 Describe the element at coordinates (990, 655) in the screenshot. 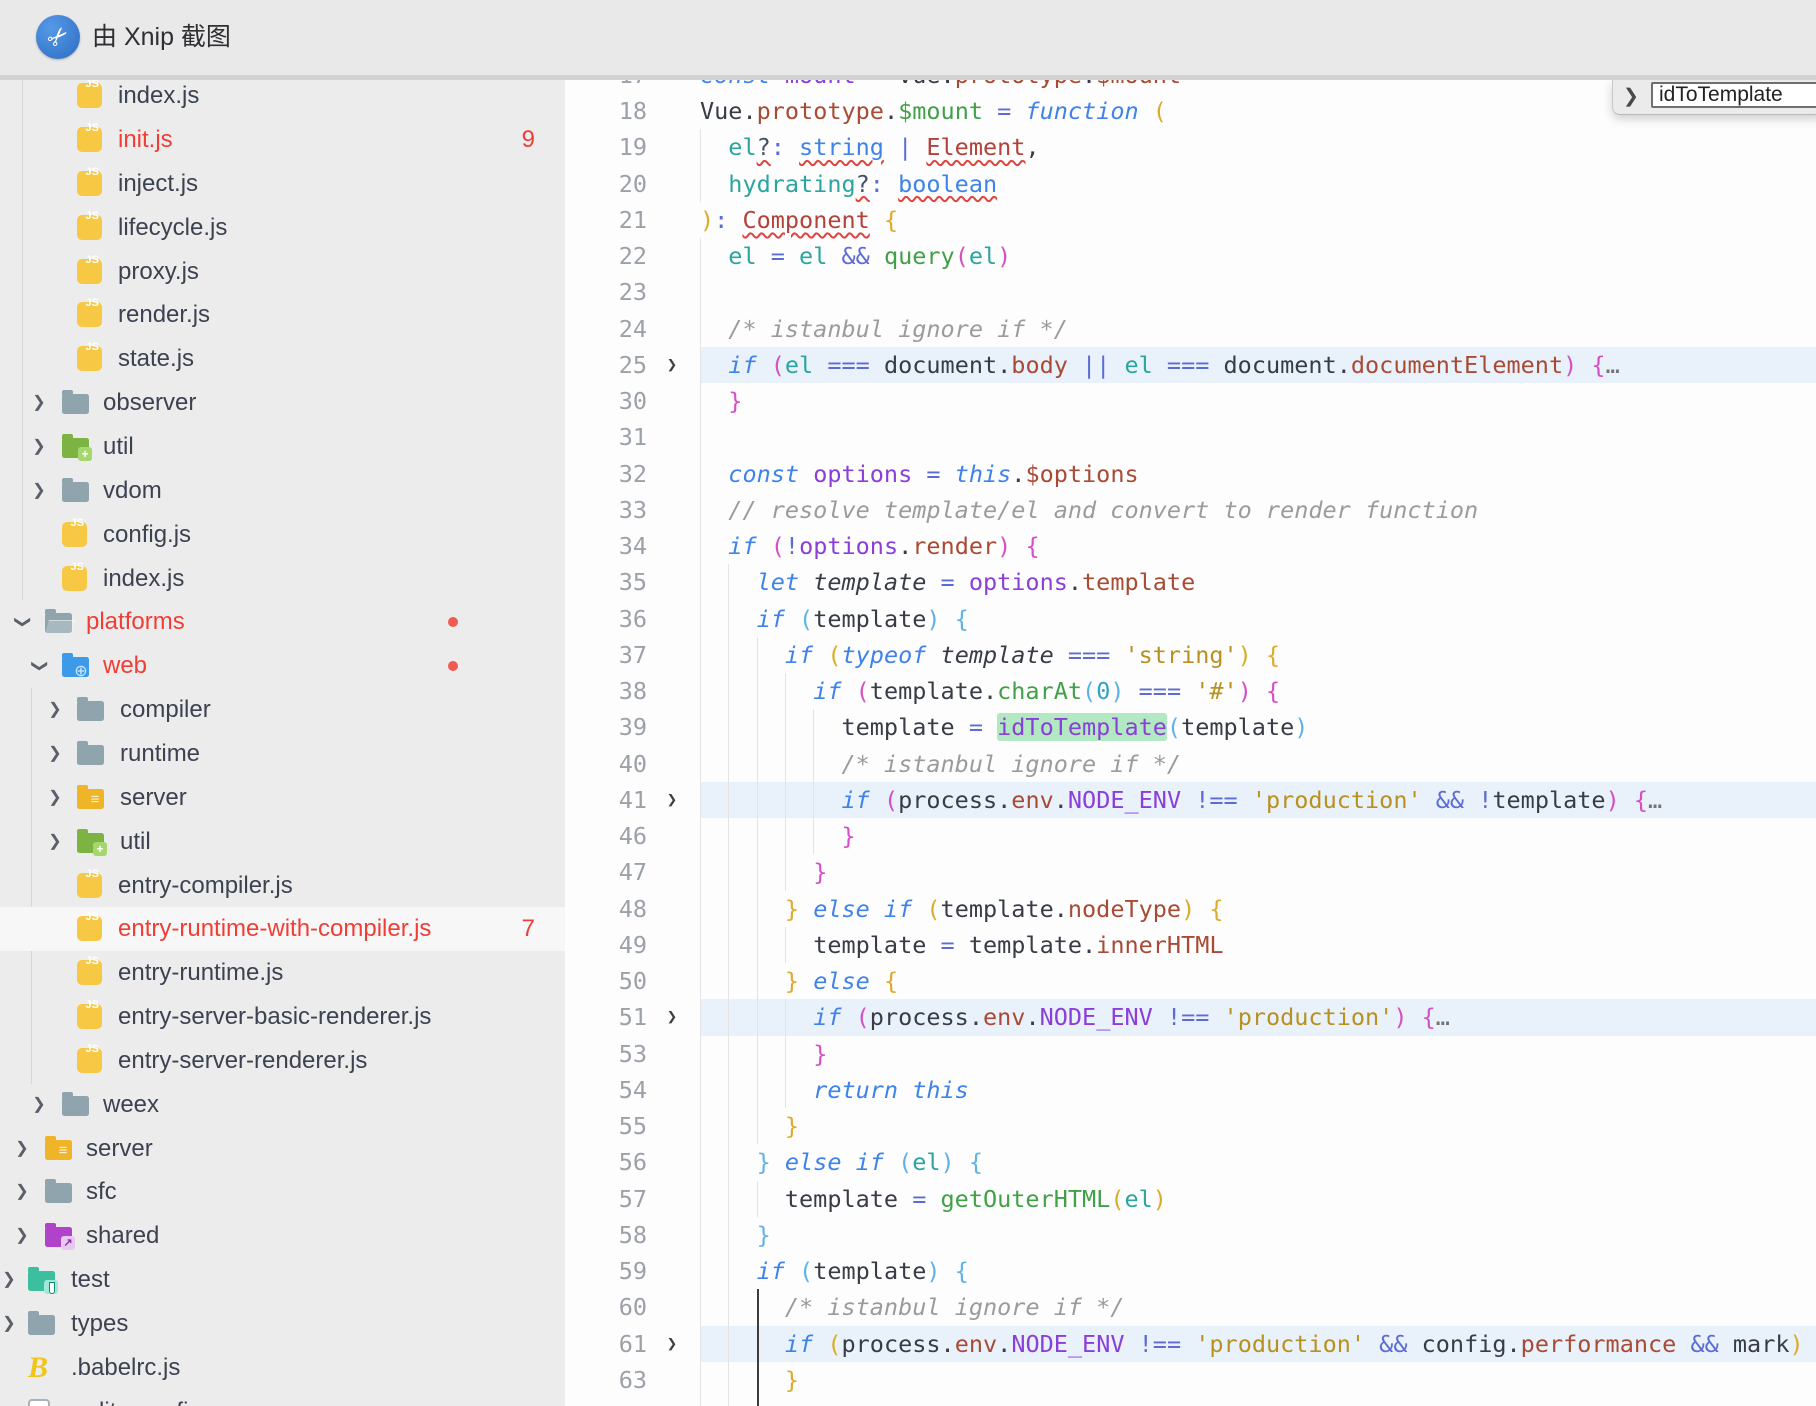

I see `code-line-text: if (typeof template === 'string') {` at that location.